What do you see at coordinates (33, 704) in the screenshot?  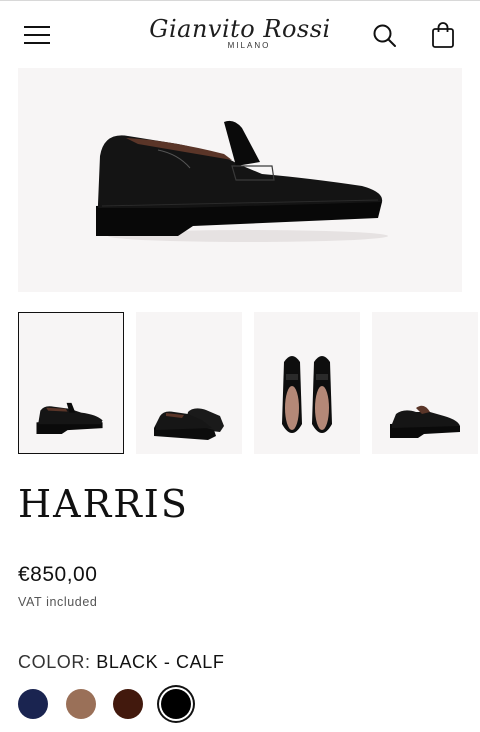 I see `color-swatch-navy` at bounding box center [33, 704].